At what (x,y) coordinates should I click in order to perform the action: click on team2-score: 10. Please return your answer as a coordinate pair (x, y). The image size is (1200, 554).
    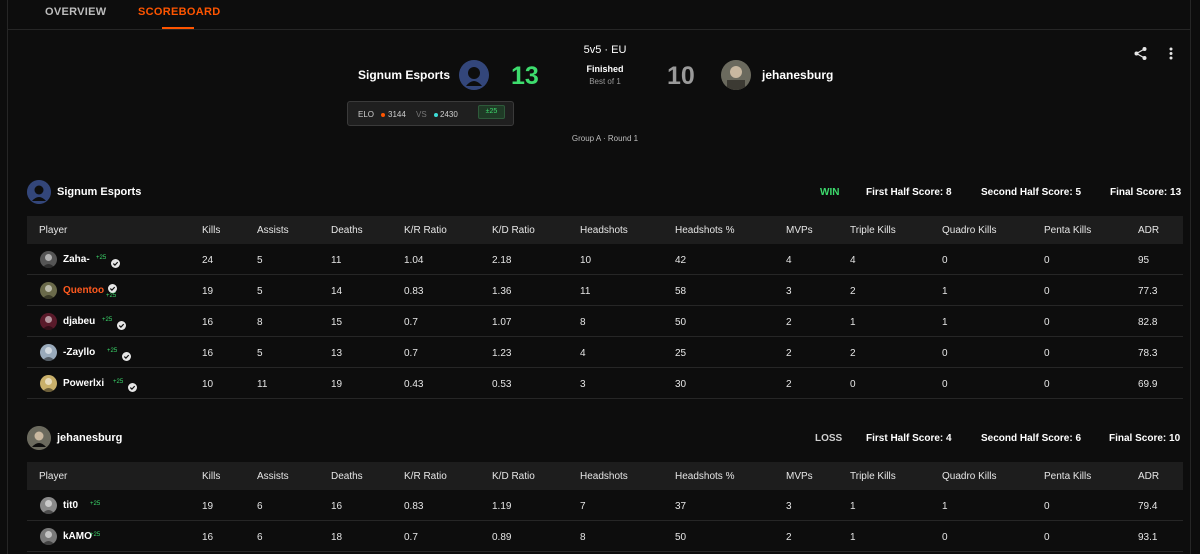
    Looking at the image, I should click on (681, 76).